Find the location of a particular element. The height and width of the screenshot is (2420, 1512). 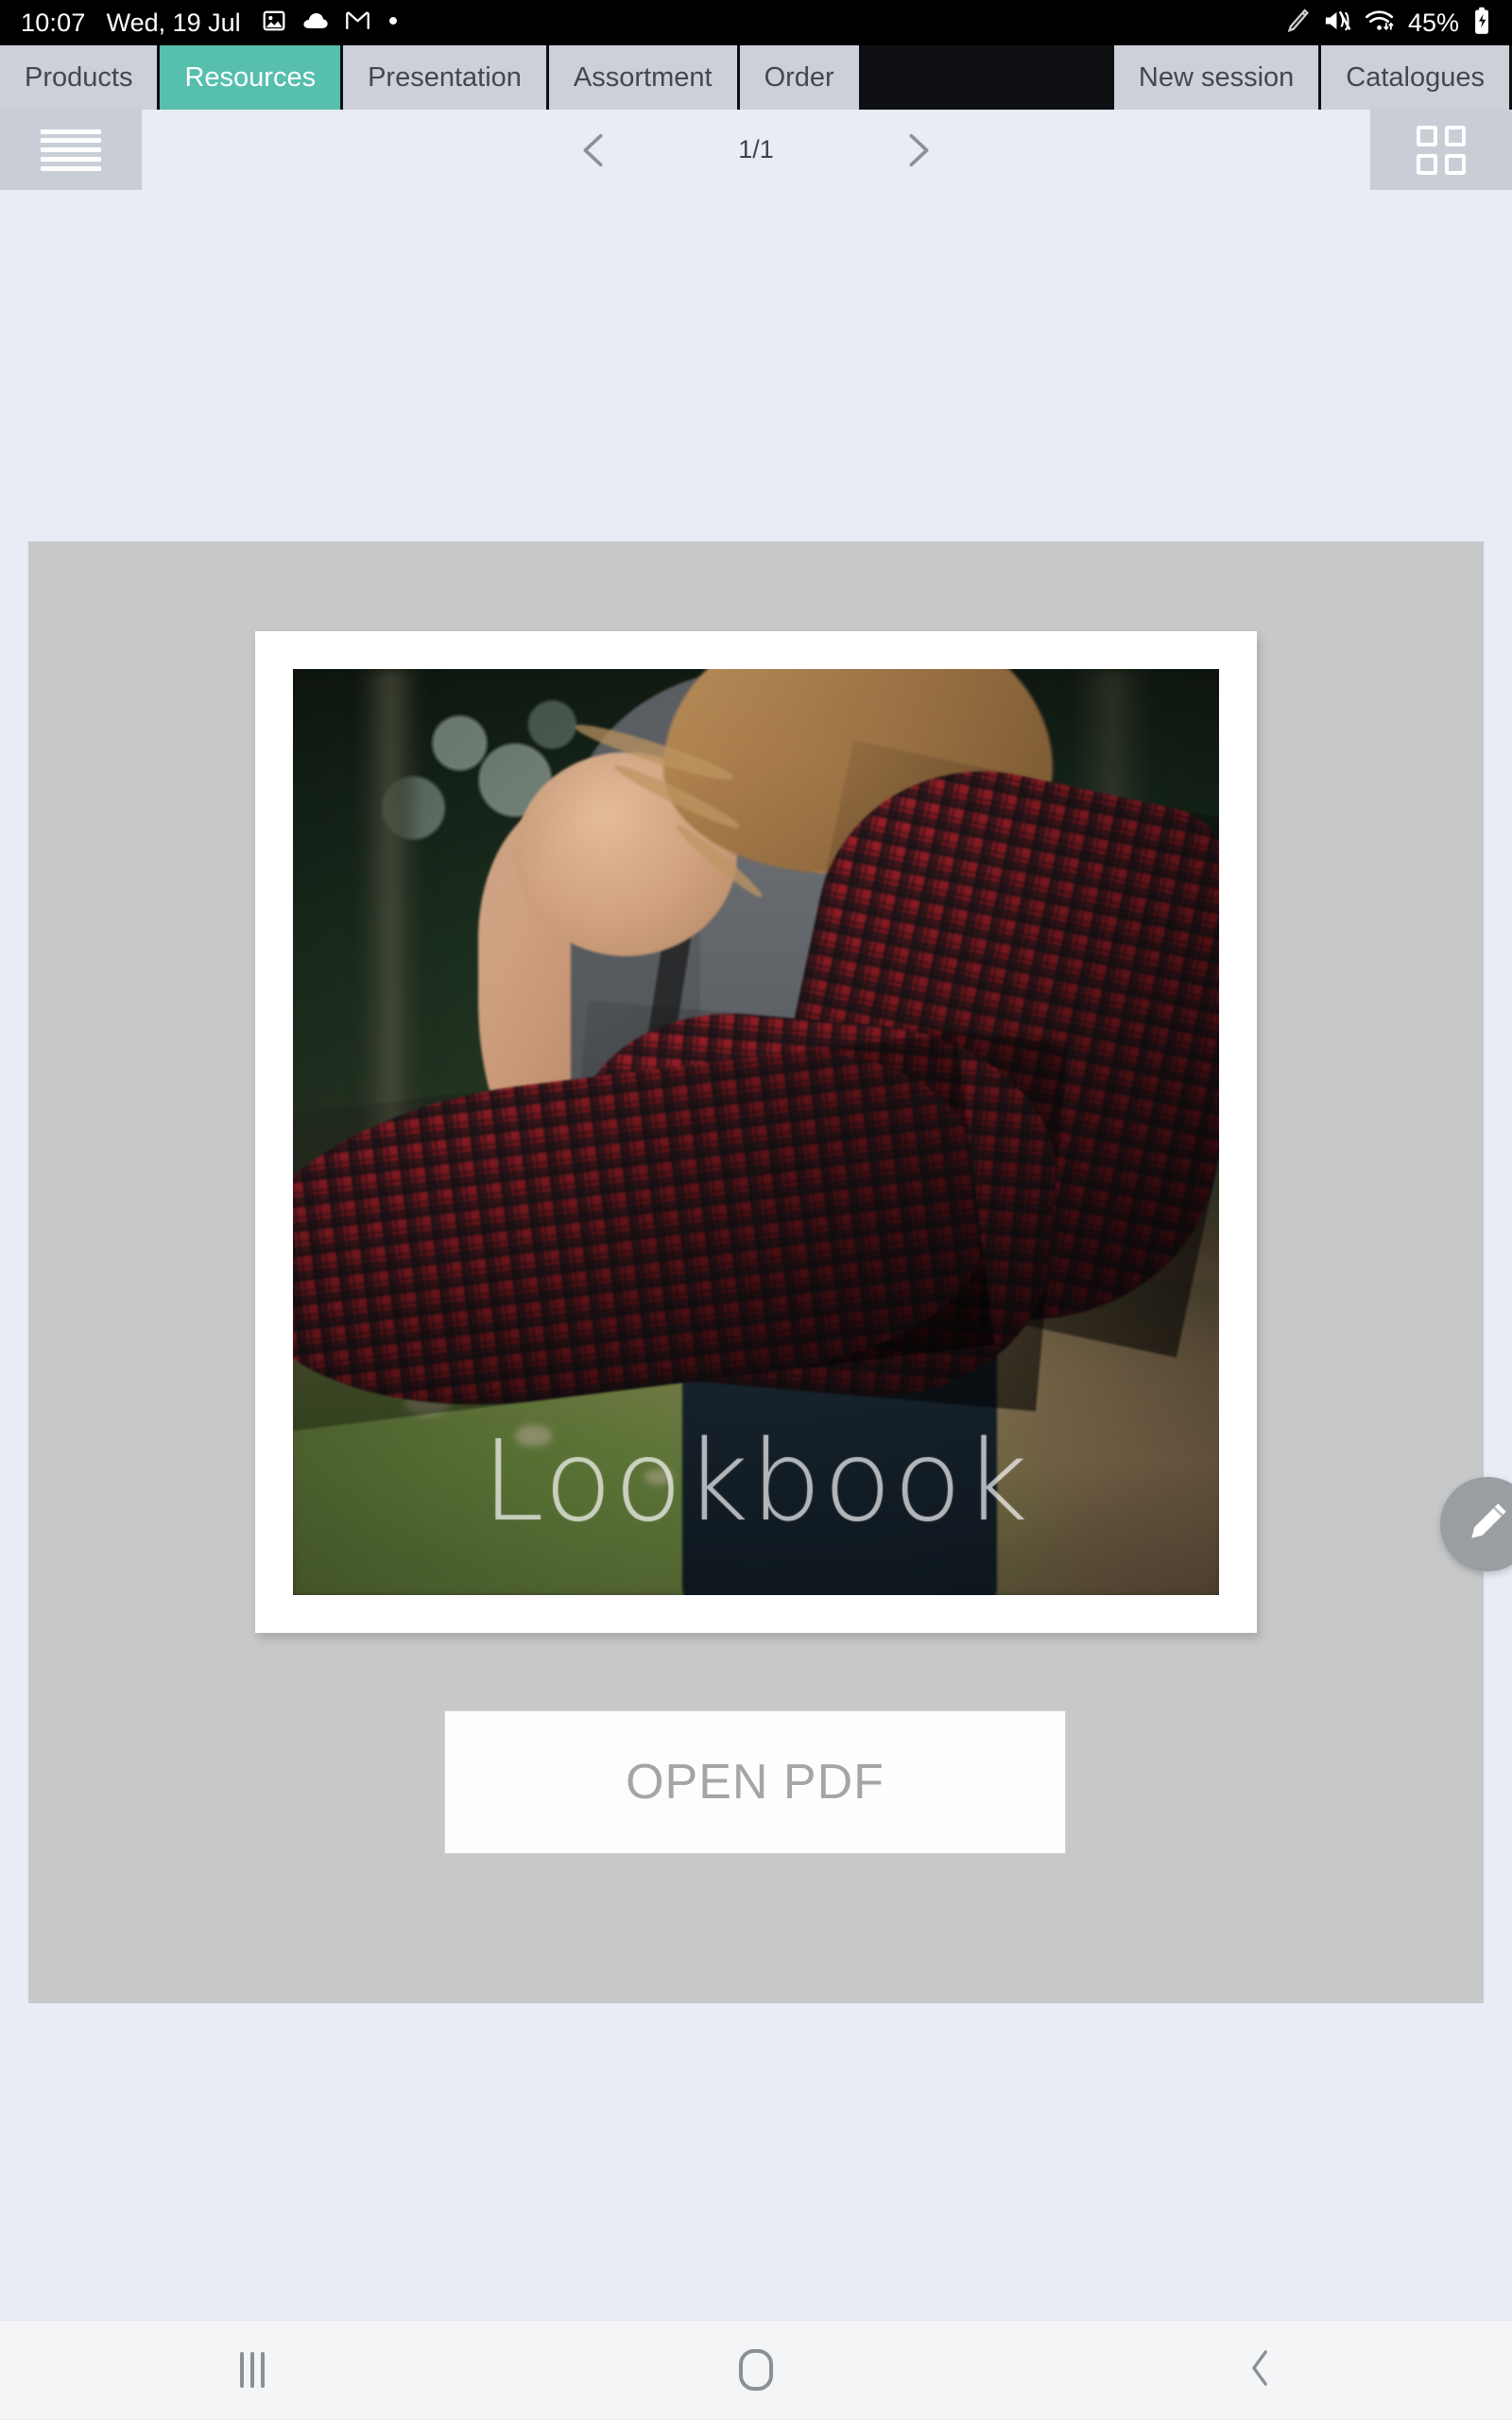

list-menu-button is located at coordinates (71, 150).